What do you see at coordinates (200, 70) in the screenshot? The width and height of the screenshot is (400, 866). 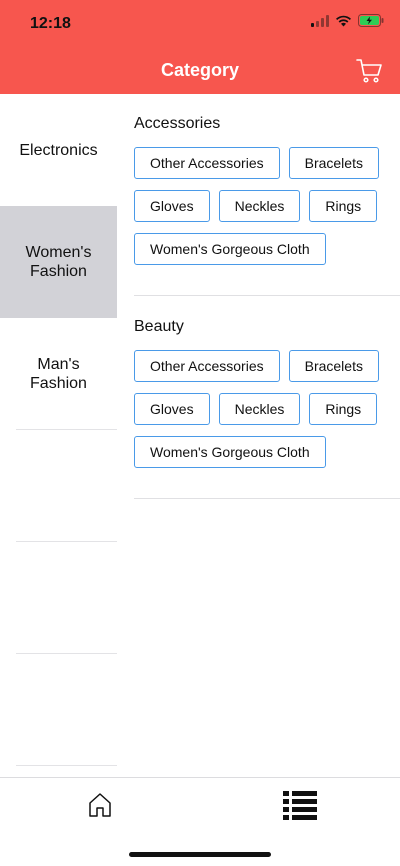 I see `page-title: Category` at bounding box center [200, 70].